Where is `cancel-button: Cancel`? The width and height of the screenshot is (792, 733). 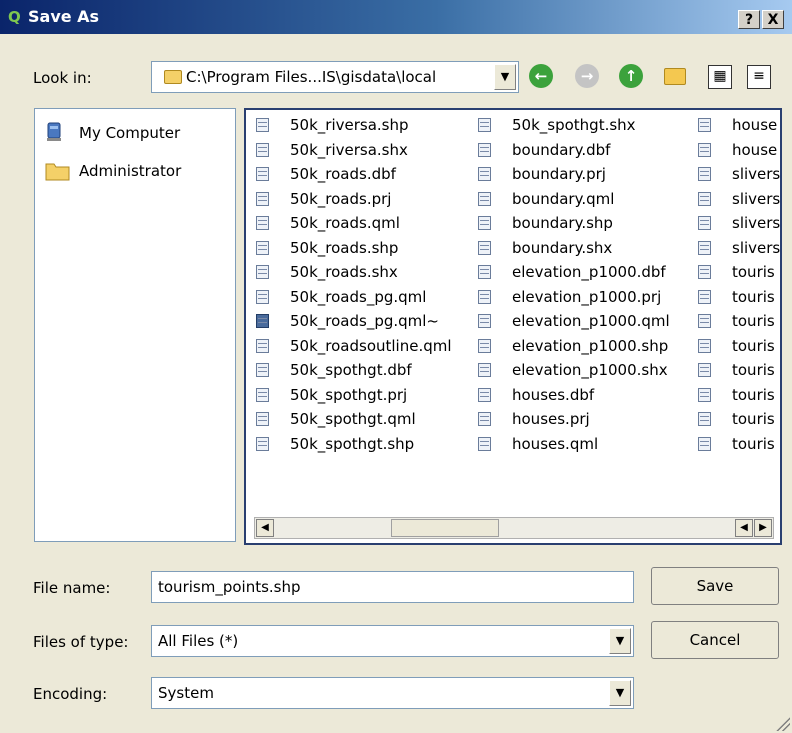
cancel-button: Cancel is located at coordinates (715, 640).